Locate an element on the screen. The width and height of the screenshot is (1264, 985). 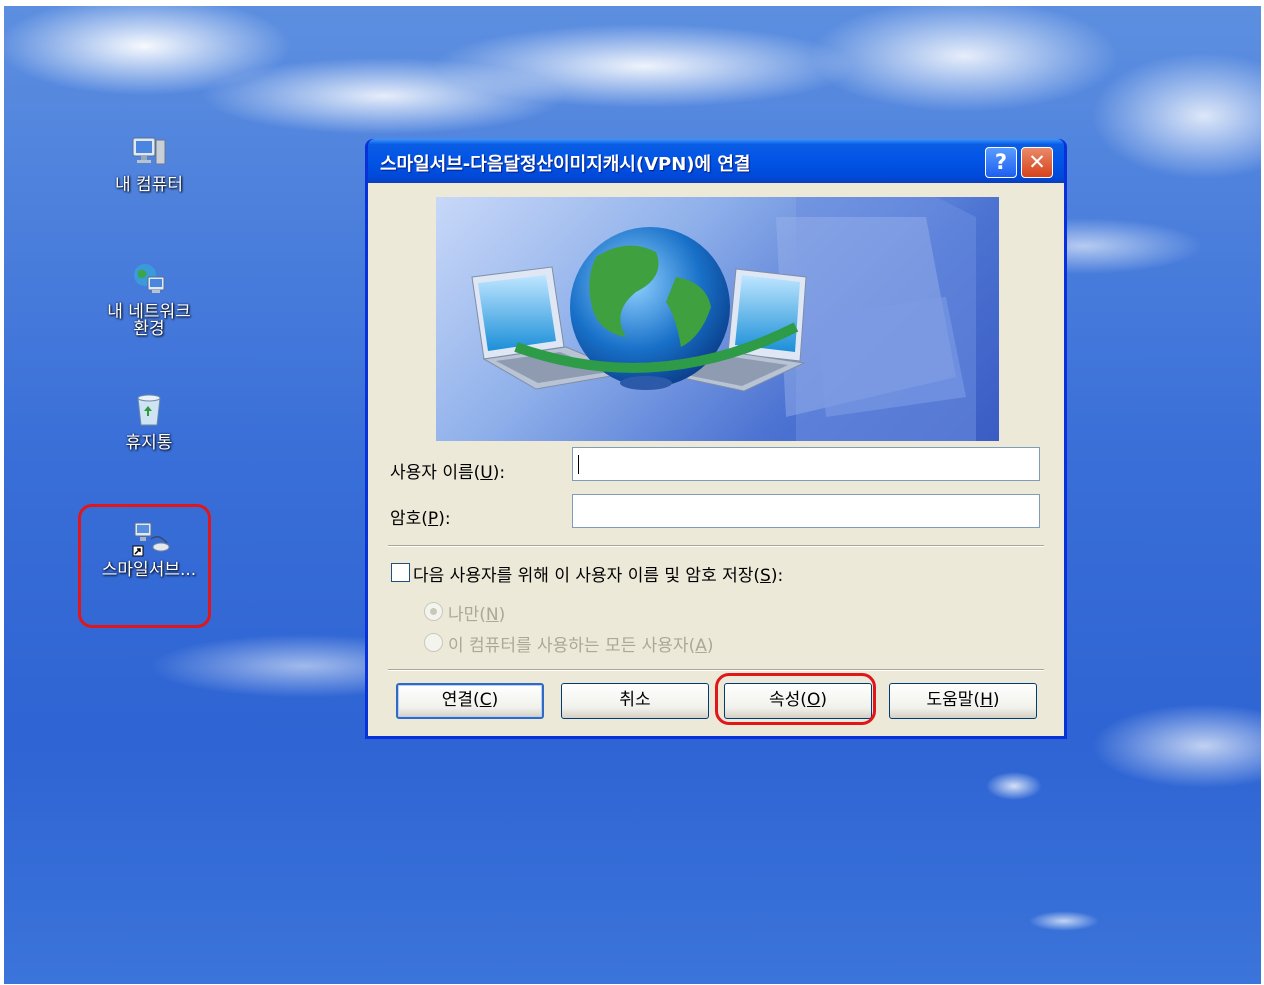
network-places-icon is located at coordinates (149, 279).